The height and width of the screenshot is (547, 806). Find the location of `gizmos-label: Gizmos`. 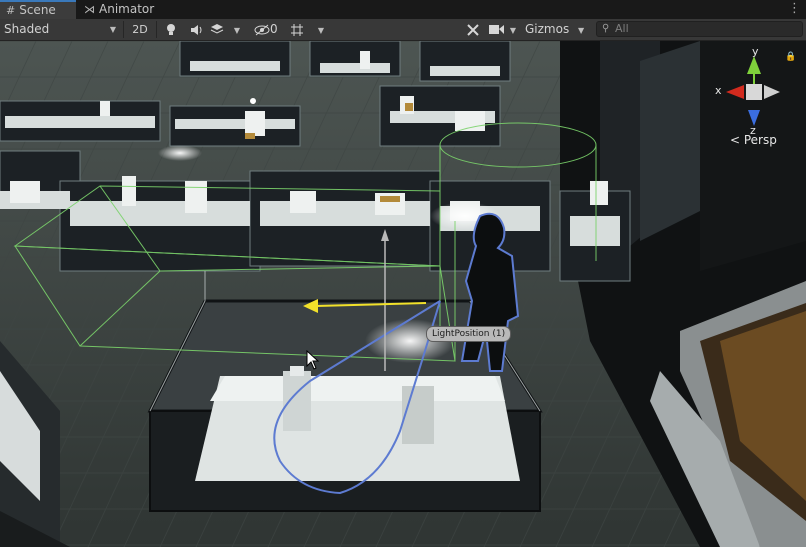

gizmos-label: Gizmos is located at coordinates (547, 29).